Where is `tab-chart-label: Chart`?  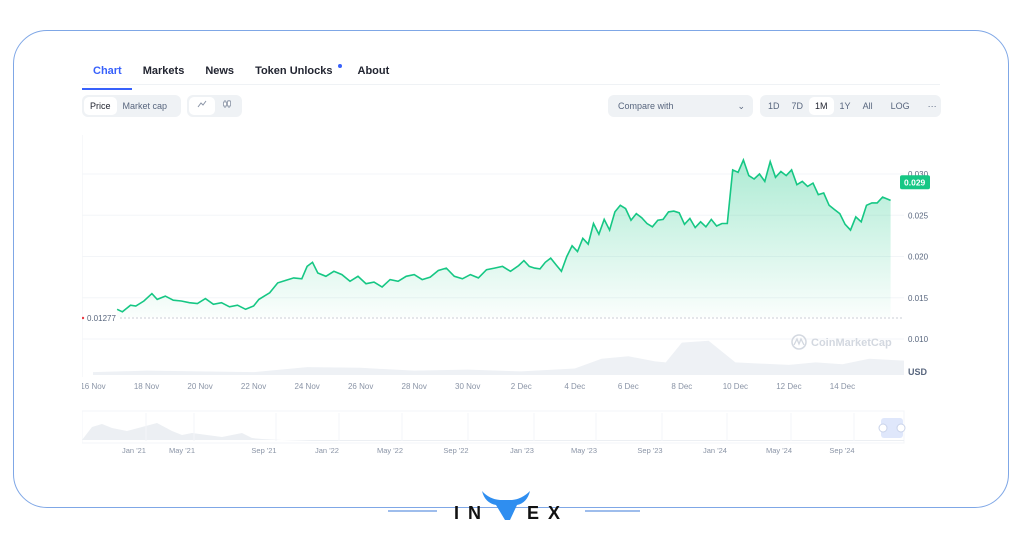 tab-chart-label: Chart is located at coordinates (107, 71).